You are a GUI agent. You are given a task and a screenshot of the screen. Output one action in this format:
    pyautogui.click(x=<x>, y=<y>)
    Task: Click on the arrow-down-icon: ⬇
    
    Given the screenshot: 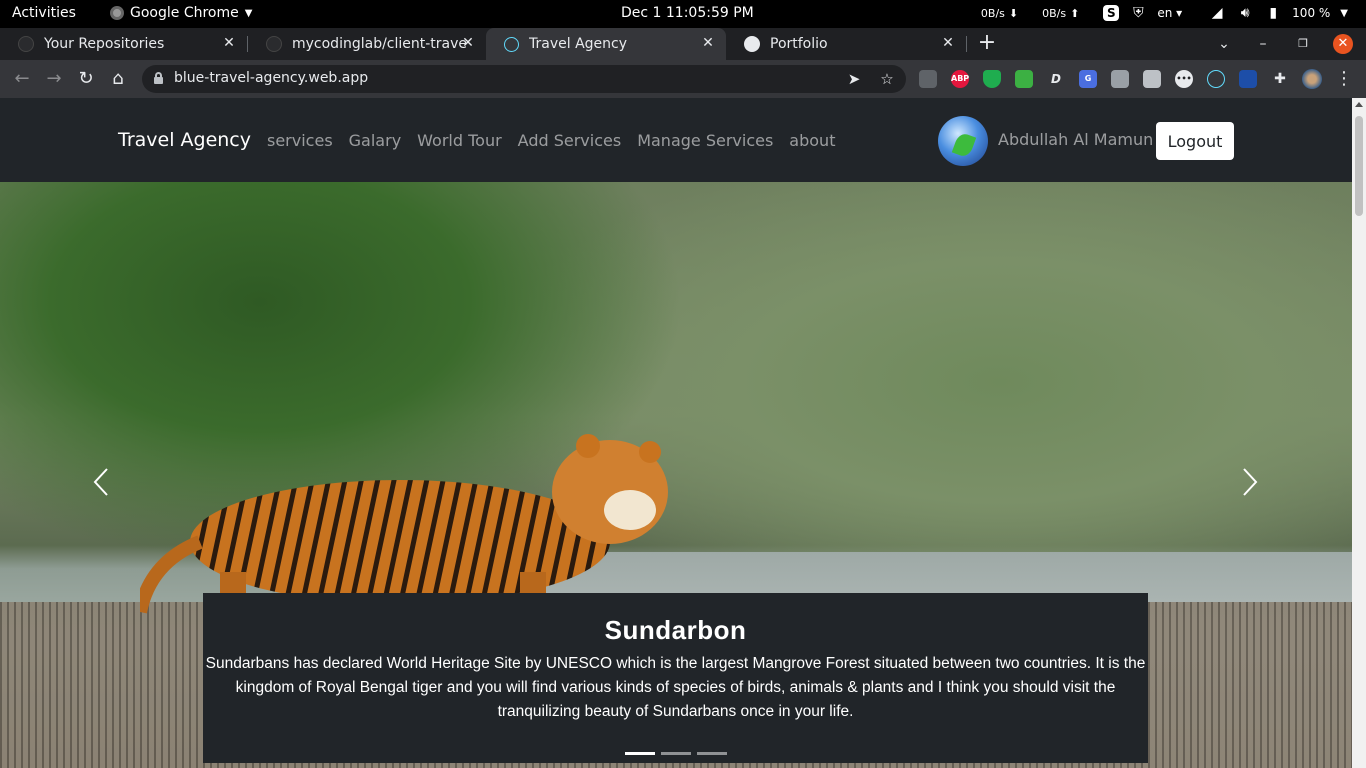 What is the action you would take?
    pyautogui.click(x=1013, y=13)
    